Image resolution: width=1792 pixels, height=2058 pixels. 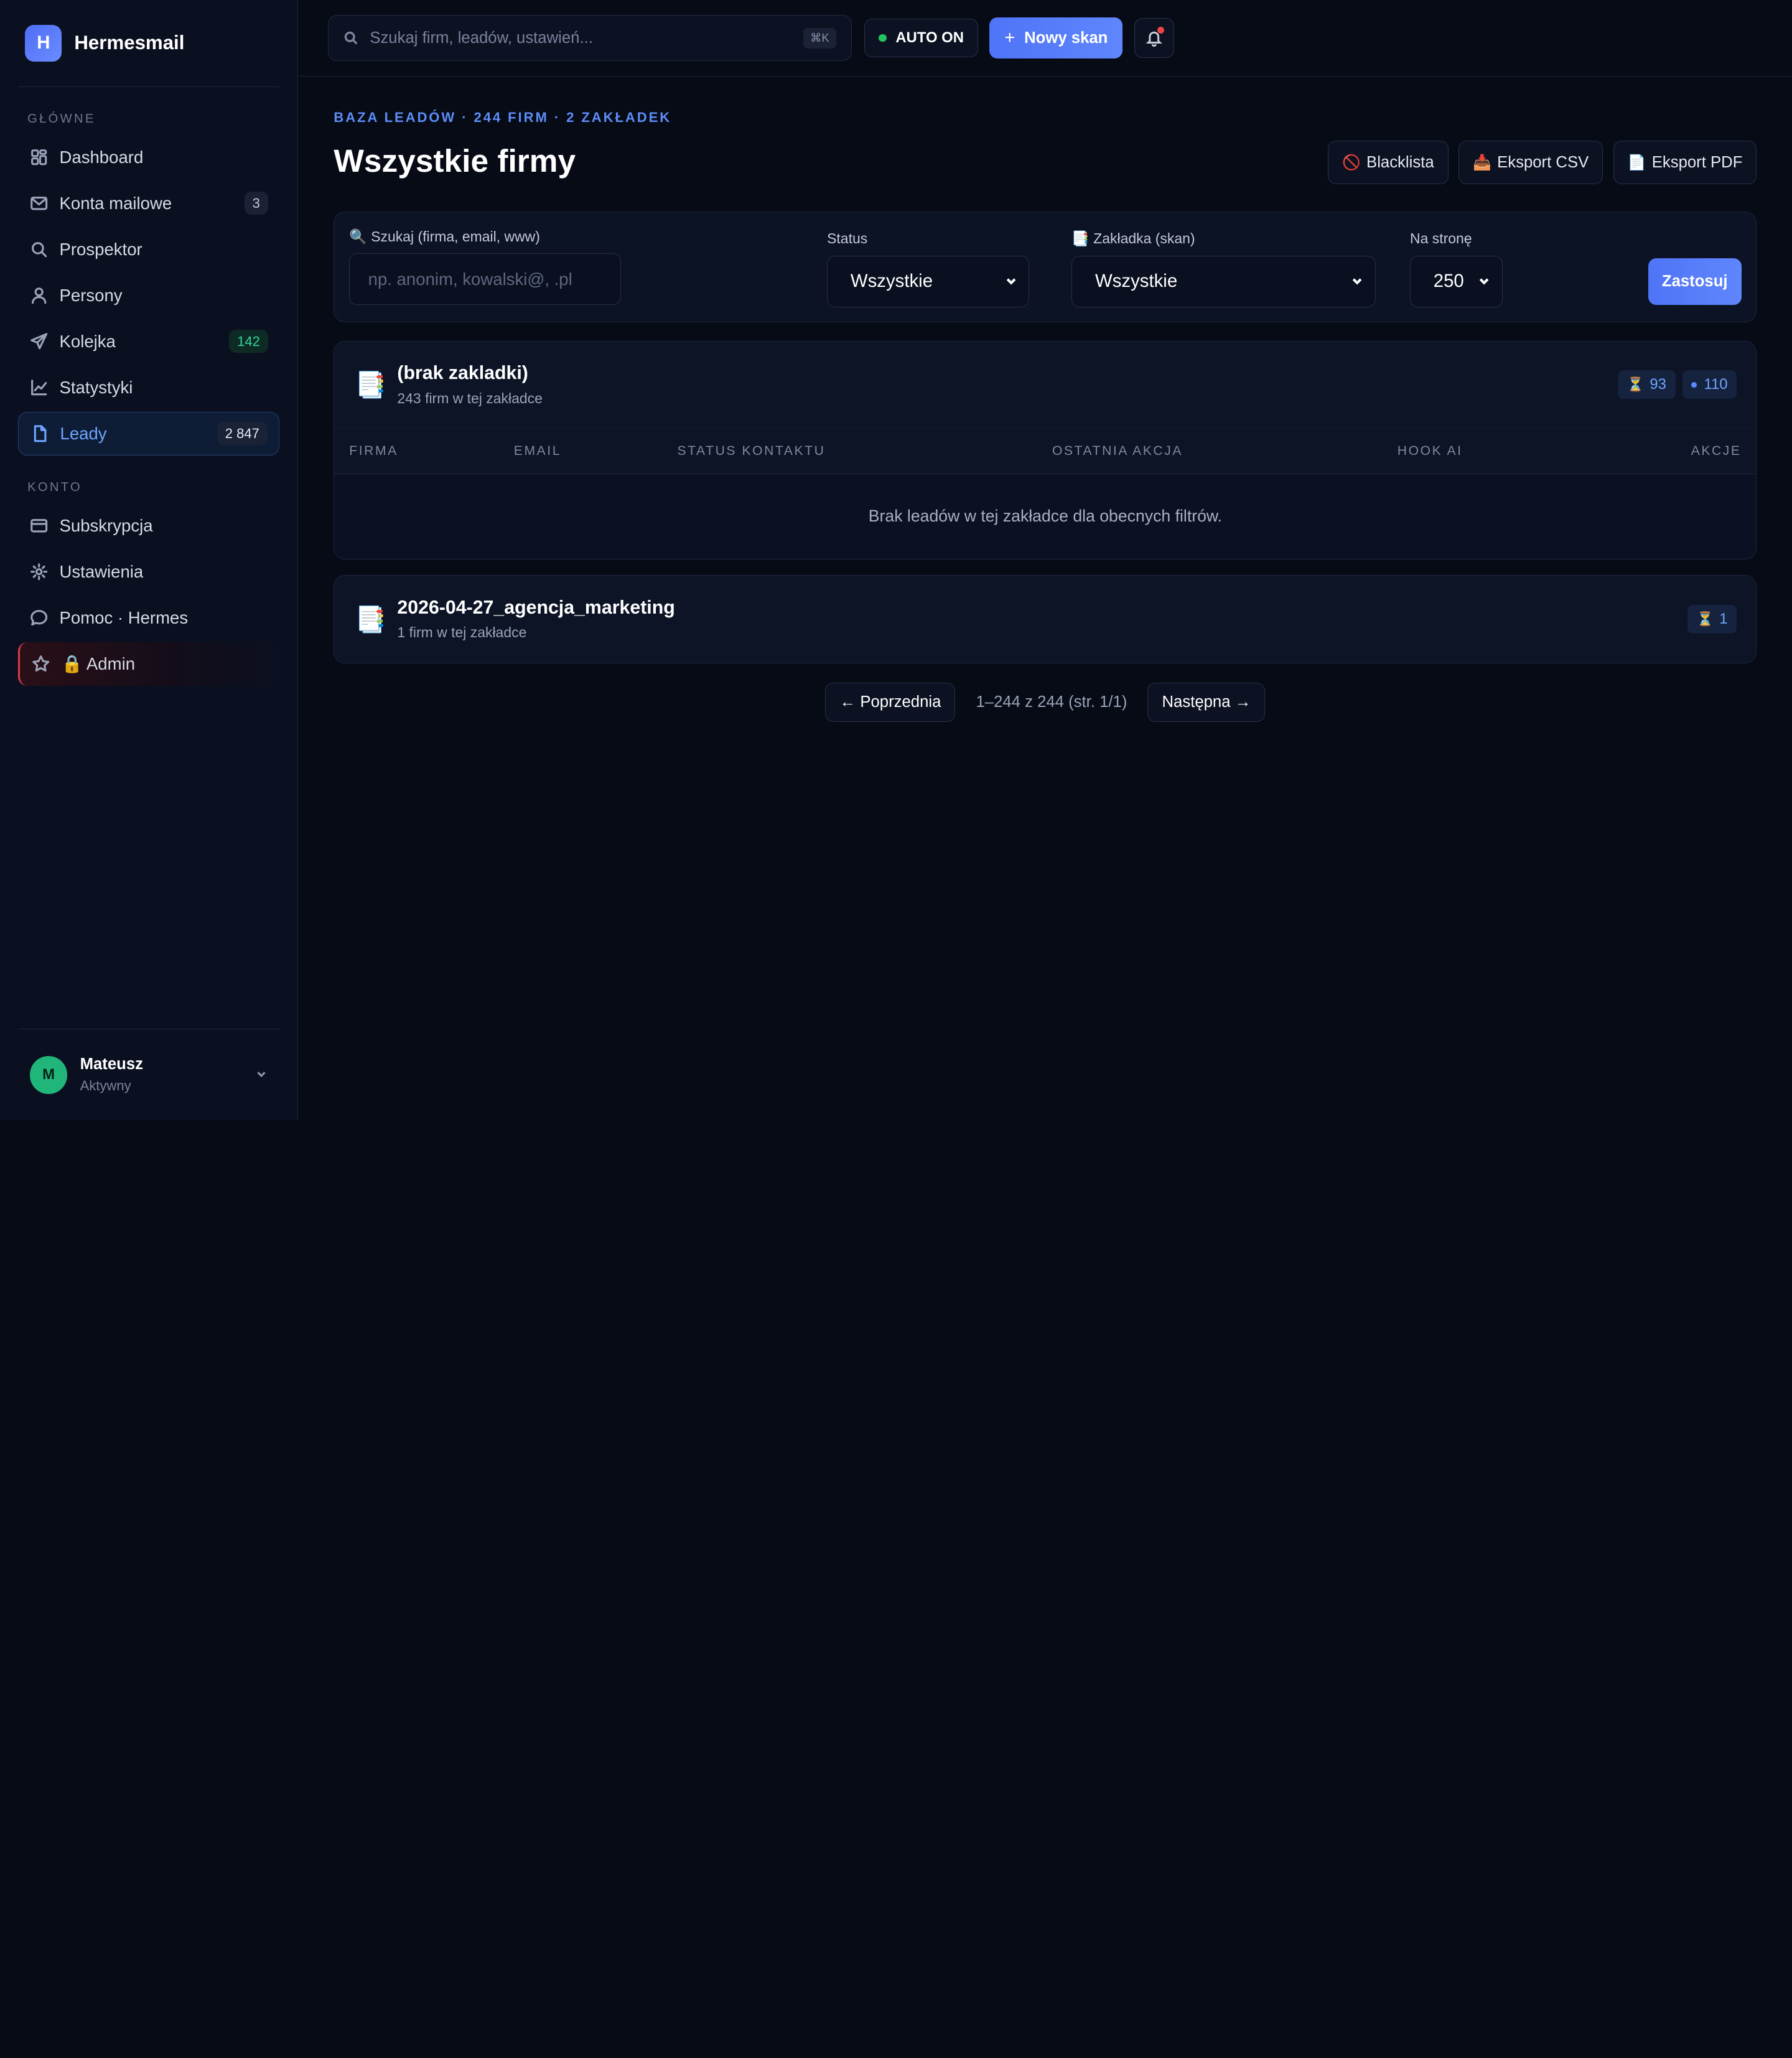 I want to click on column-header-email: EMAIL, so click(x=537, y=451).